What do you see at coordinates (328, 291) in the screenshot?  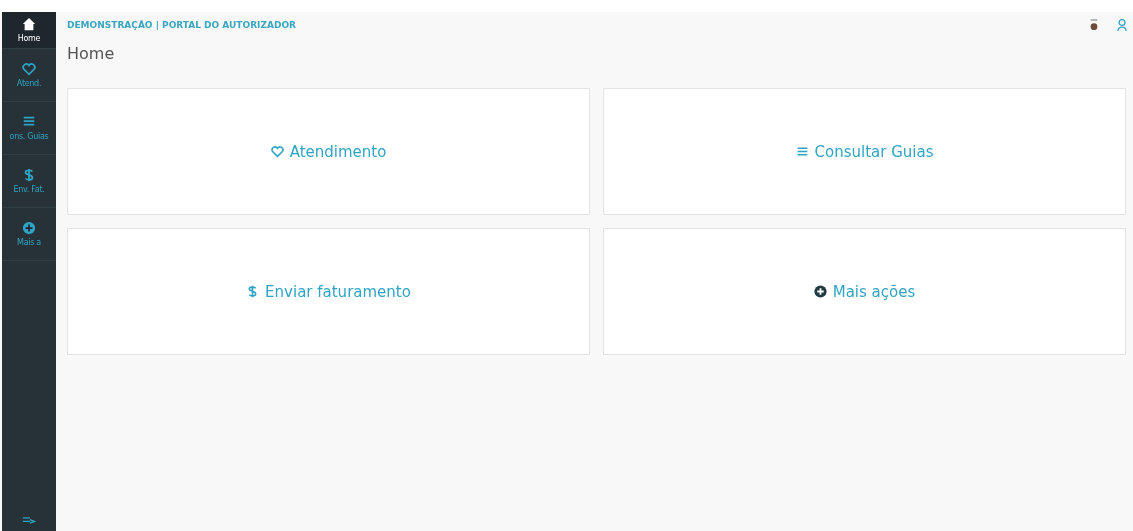 I see `action-card: Enviar faturamento` at bounding box center [328, 291].